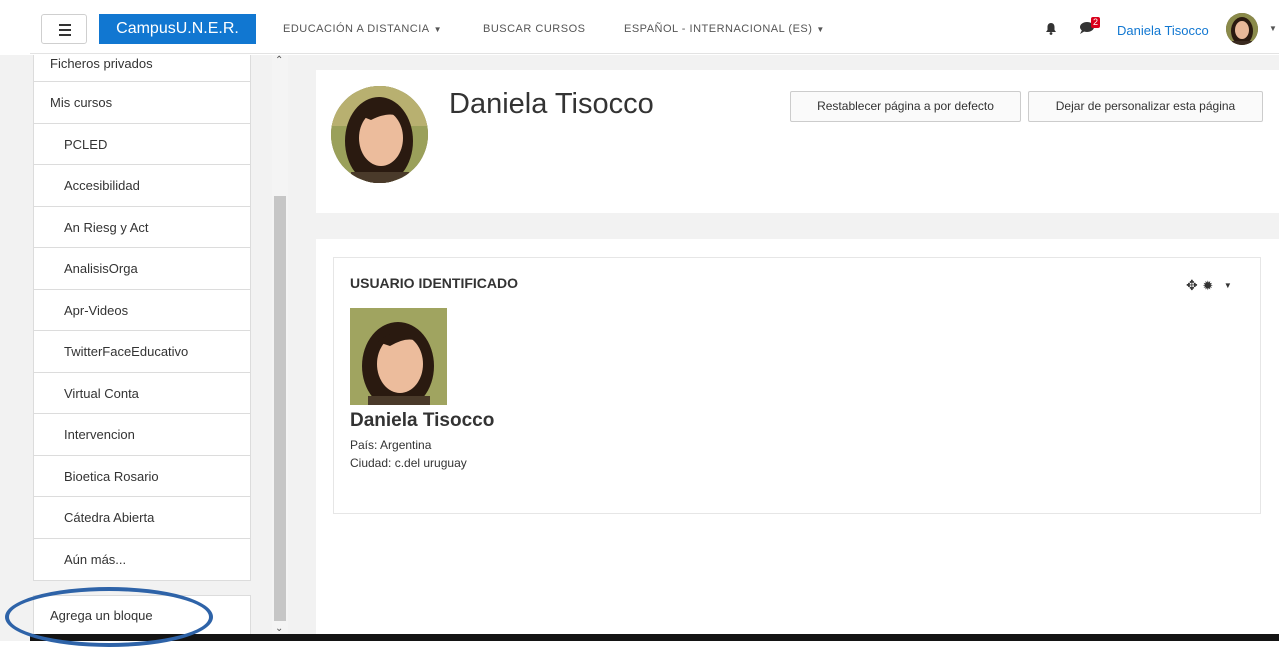 Image resolution: width=1279 pixels, height=647 pixels. What do you see at coordinates (142, 518) in the screenshot?
I see `drawer-course-item: Cátedra Abierta` at bounding box center [142, 518].